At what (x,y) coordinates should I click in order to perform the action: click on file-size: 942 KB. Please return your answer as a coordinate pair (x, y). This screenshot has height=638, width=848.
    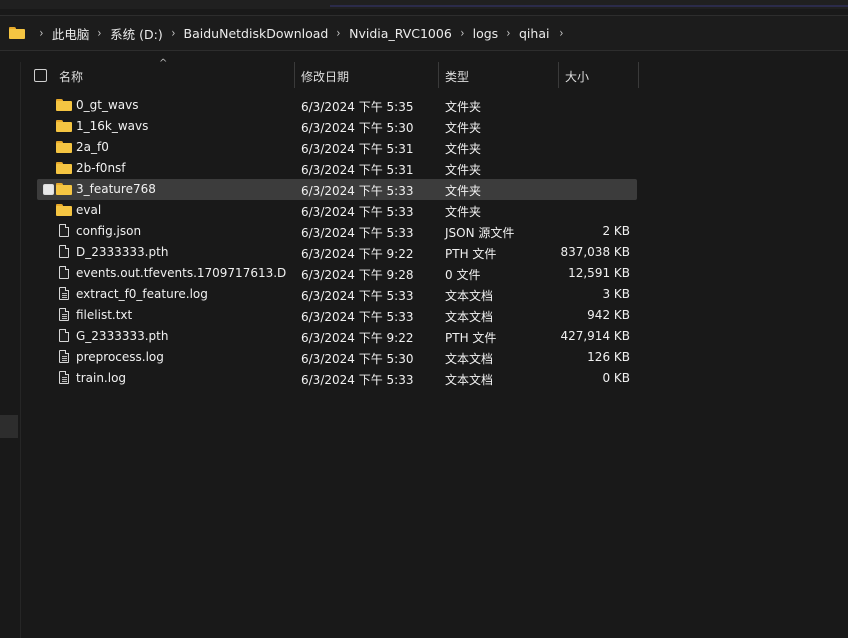
    Looking at the image, I should click on (608, 315).